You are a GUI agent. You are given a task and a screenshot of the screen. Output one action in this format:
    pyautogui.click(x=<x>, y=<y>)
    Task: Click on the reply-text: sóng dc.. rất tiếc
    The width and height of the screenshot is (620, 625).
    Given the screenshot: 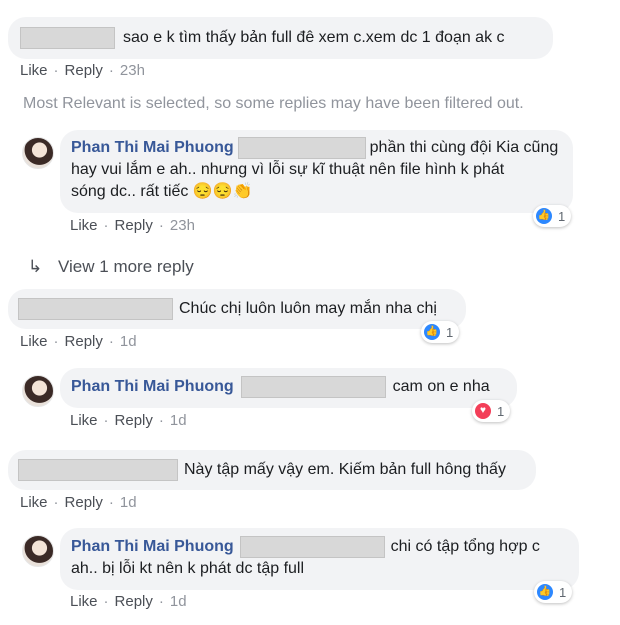 What is the action you would take?
    pyautogui.click(x=130, y=192)
    